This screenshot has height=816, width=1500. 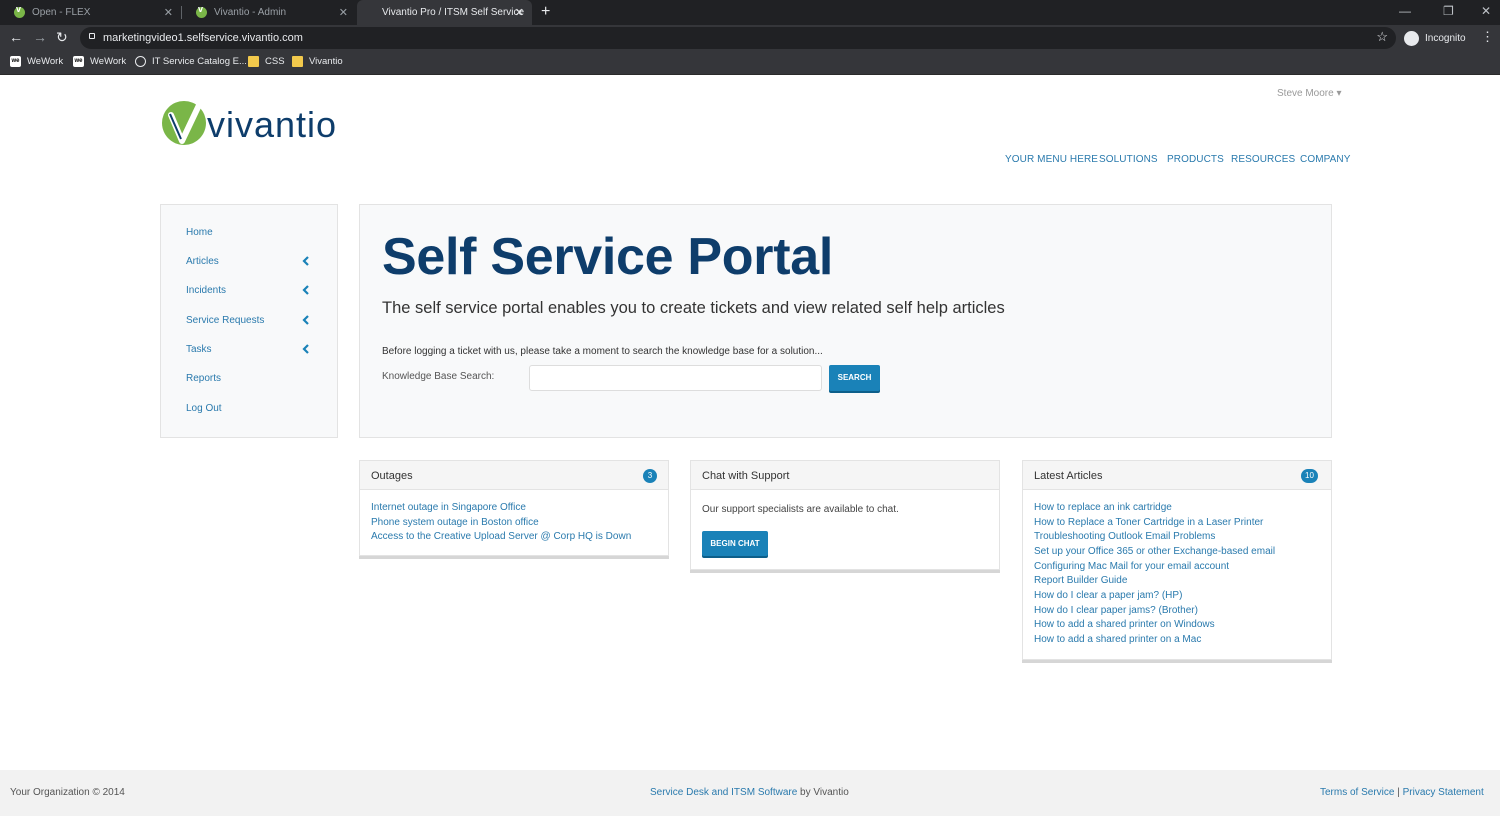 What do you see at coordinates (61, 12) in the screenshot?
I see `tab-title: Open - FLEX` at bounding box center [61, 12].